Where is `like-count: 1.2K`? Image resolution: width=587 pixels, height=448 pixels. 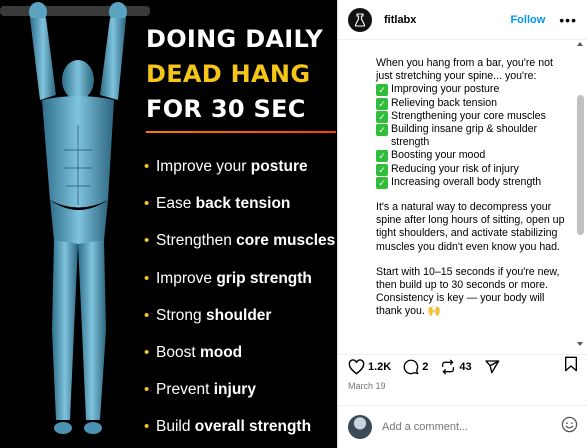
like-count: 1.2K is located at coordinates (380, 366).